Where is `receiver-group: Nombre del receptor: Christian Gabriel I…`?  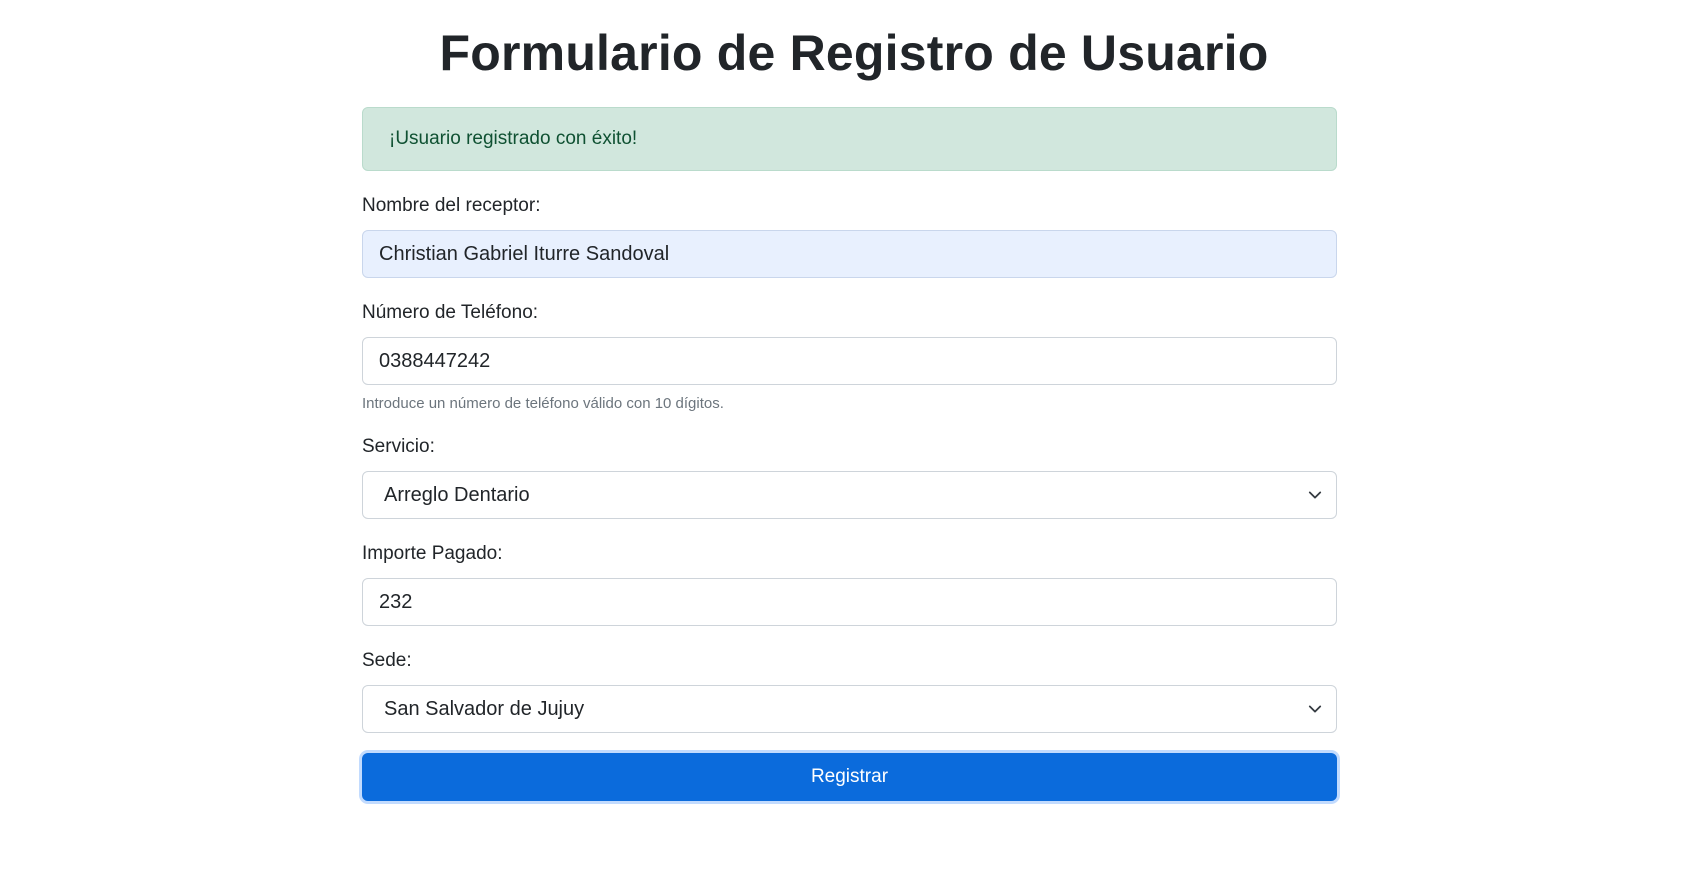
receiver-group: Nombre del receptor: Christian Gabriel I… is located at coordinates (849, 236).